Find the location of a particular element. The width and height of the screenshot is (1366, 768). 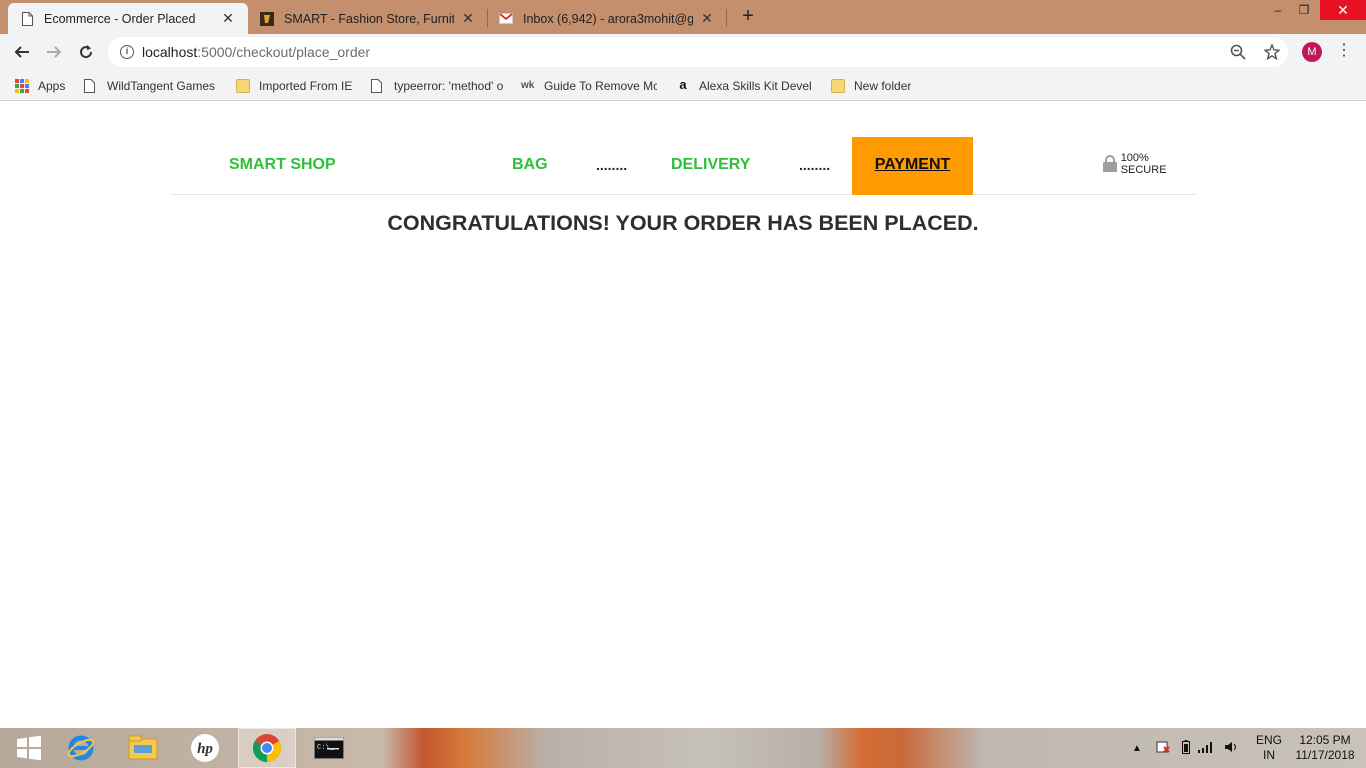

command-prompt-icon: C:\_ is located at coordinates (329, 748).